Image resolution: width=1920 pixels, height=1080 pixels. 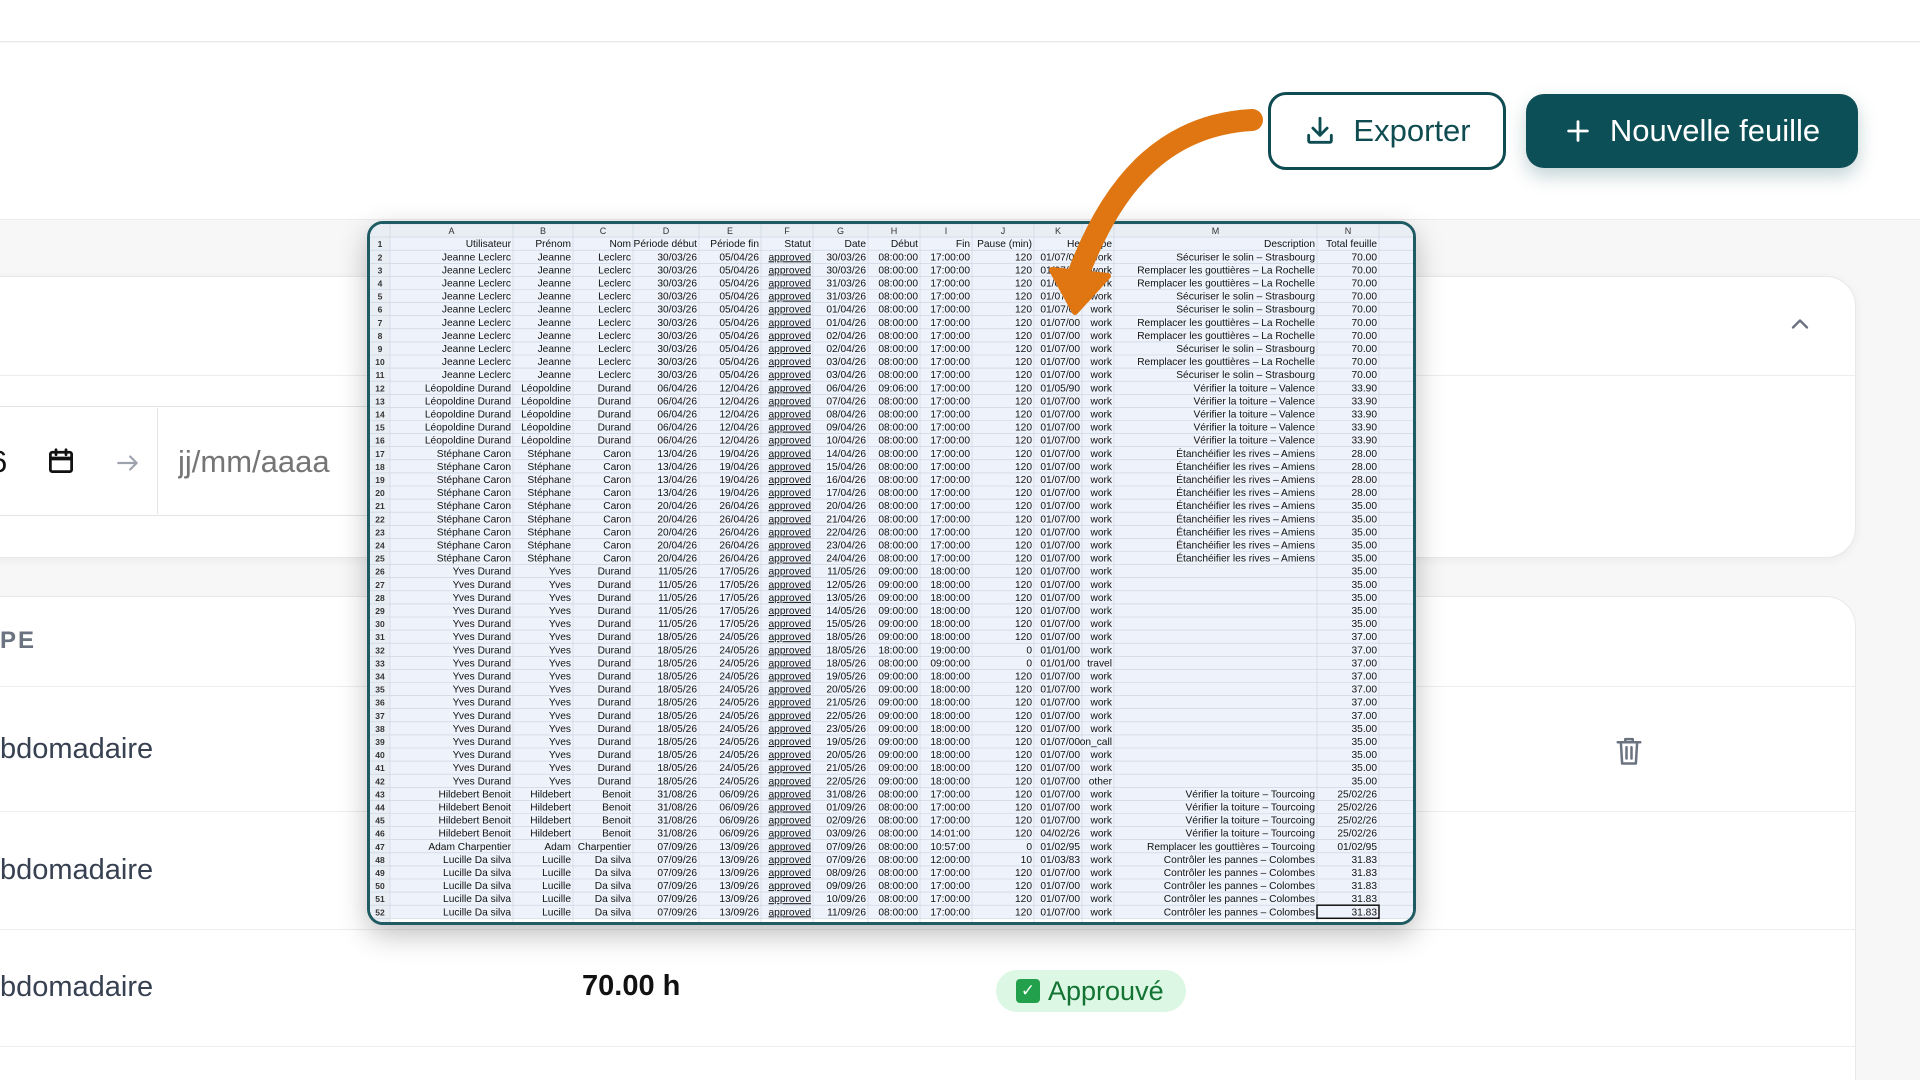 What do you see at coordinates (476, 270) in the screenshot?
I see `sheet-cell: Jeanne Leclerc` at bounding box center [476, 270].